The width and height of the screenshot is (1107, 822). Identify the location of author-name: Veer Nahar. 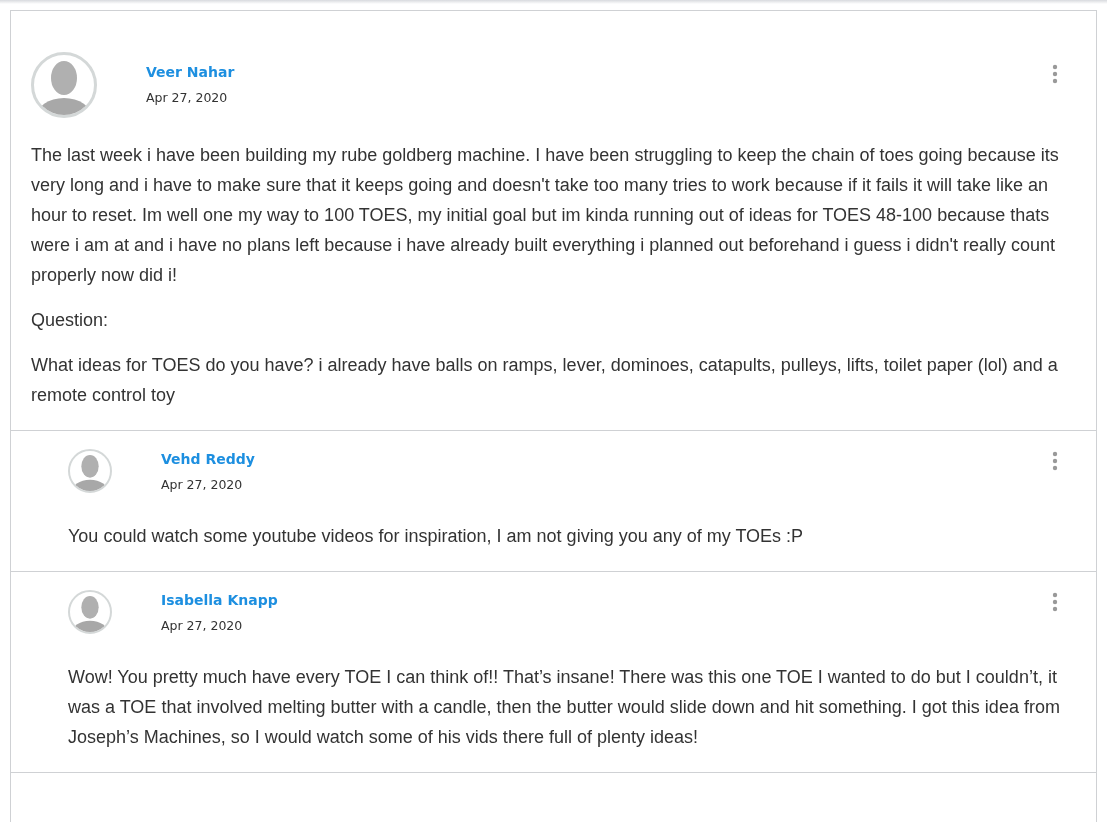
(190, 72).